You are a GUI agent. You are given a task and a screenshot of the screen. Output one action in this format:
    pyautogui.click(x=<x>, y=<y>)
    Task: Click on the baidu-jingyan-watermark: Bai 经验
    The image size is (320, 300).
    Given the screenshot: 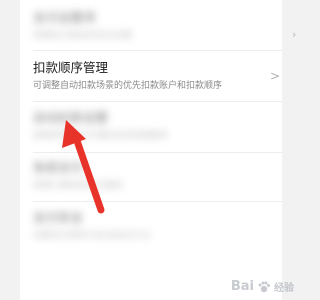 What is the action you would take?
    pyautogui.click(x=262, y=286)
    